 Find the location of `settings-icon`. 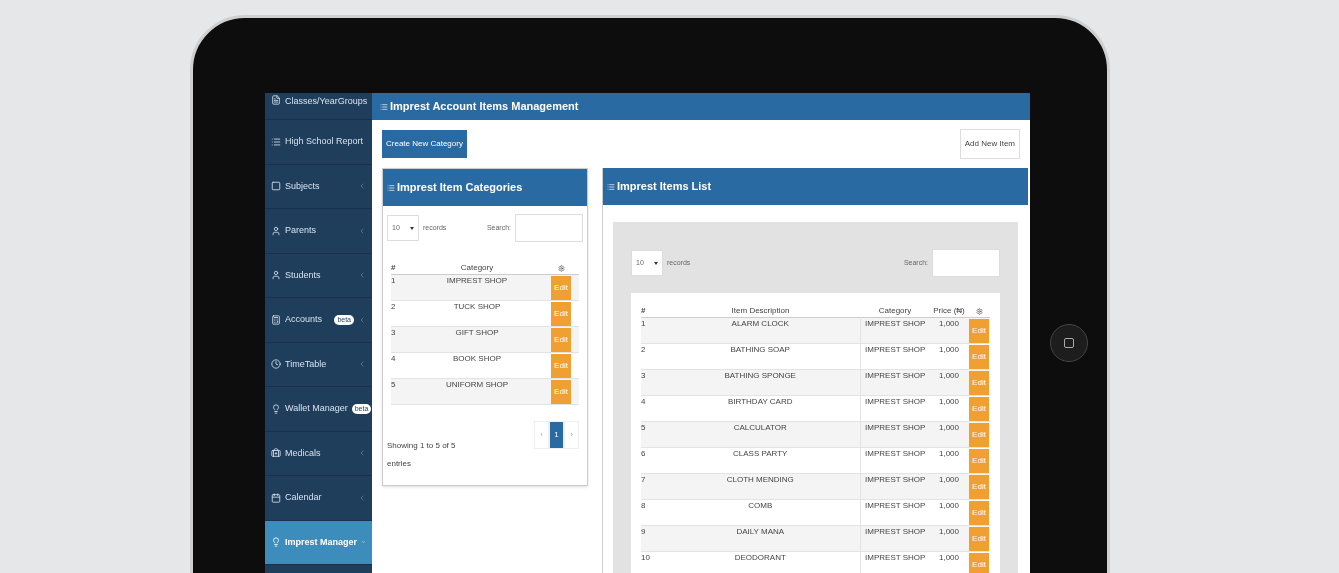

settings-icon is located at coordinates (979, 311).